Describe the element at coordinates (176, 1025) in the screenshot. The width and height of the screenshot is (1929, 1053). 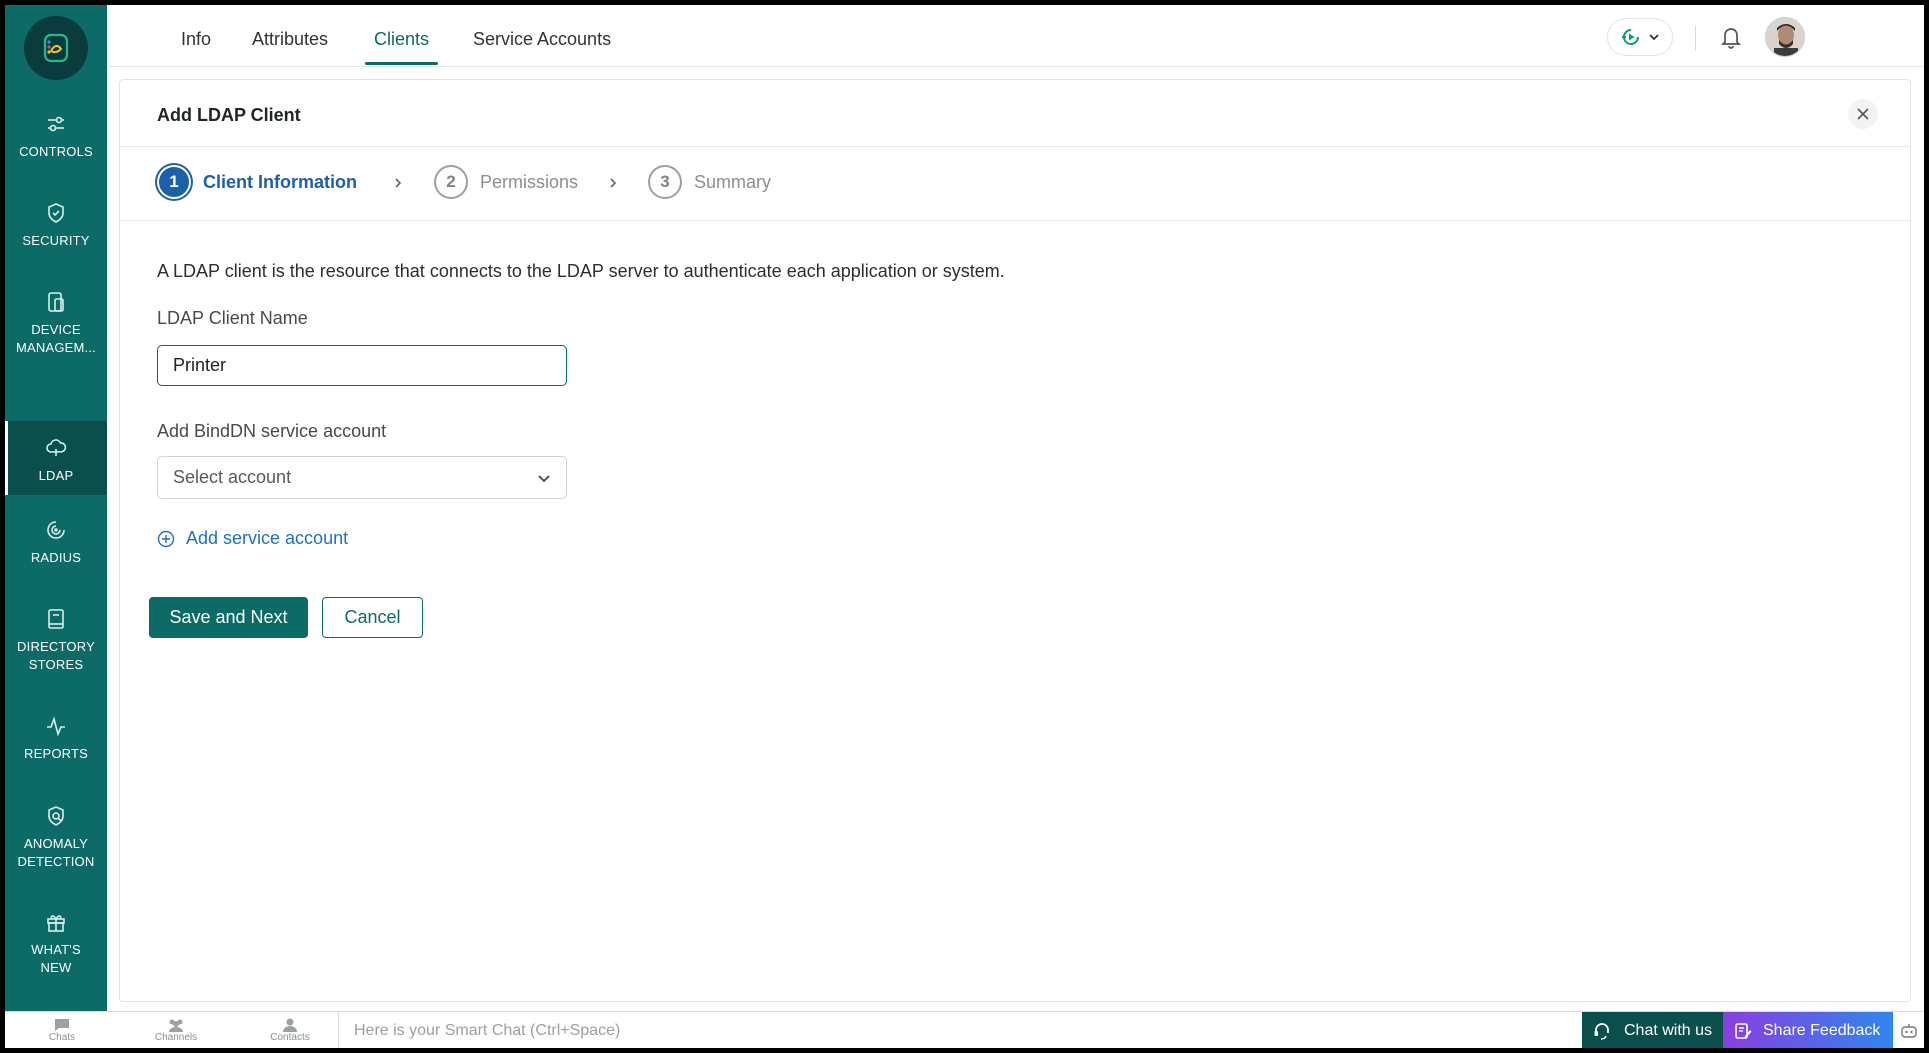
I see `group-icon` at that location.